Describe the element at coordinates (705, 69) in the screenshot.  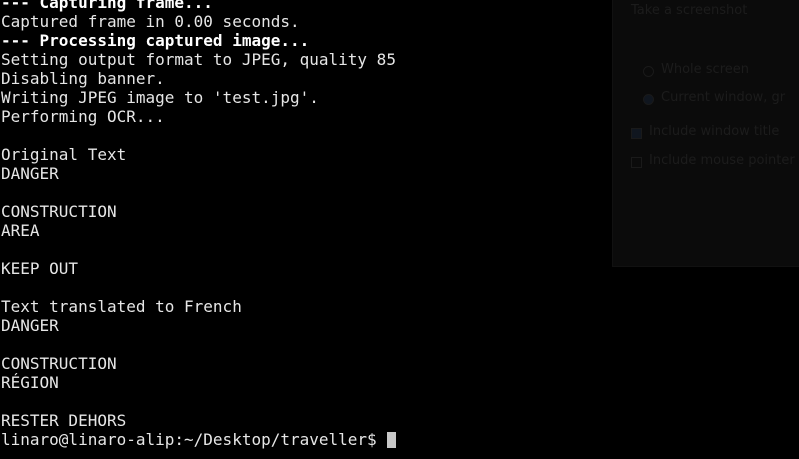
I see `whole-screen-label: Whole screen` at that location.